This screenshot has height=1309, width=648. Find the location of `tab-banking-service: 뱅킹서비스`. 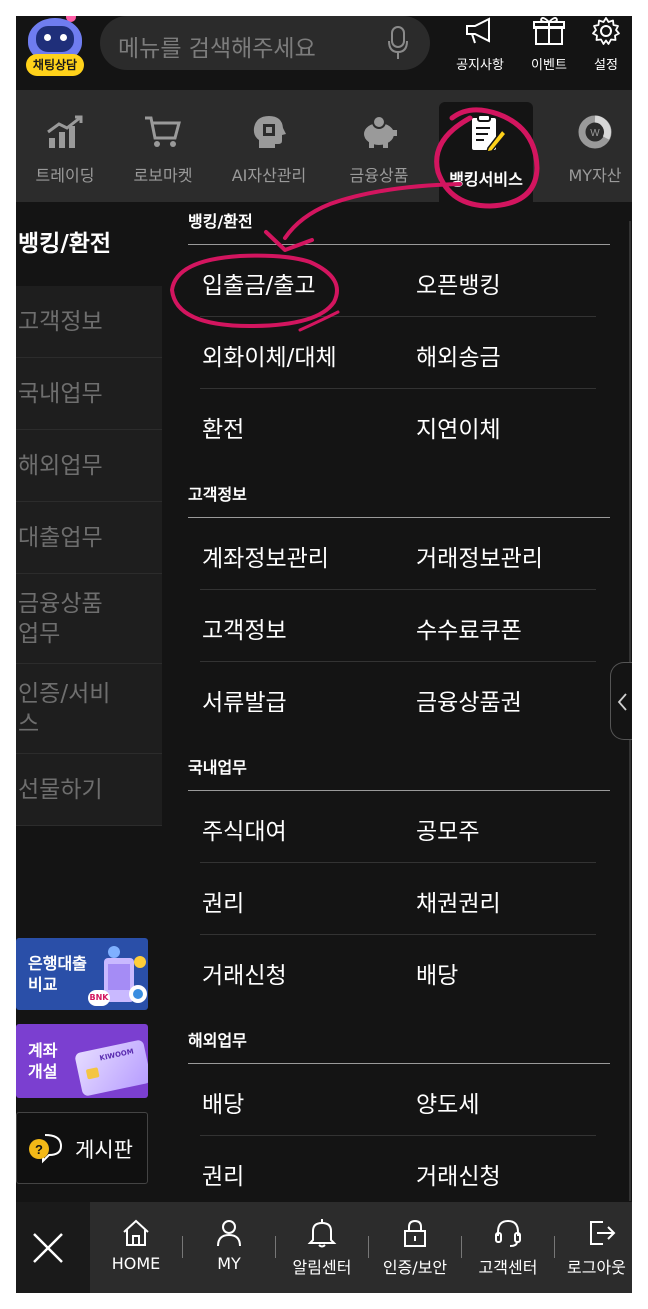

tab-banking-service: 뱅킹서비스 is located at coordinates (486, 152).